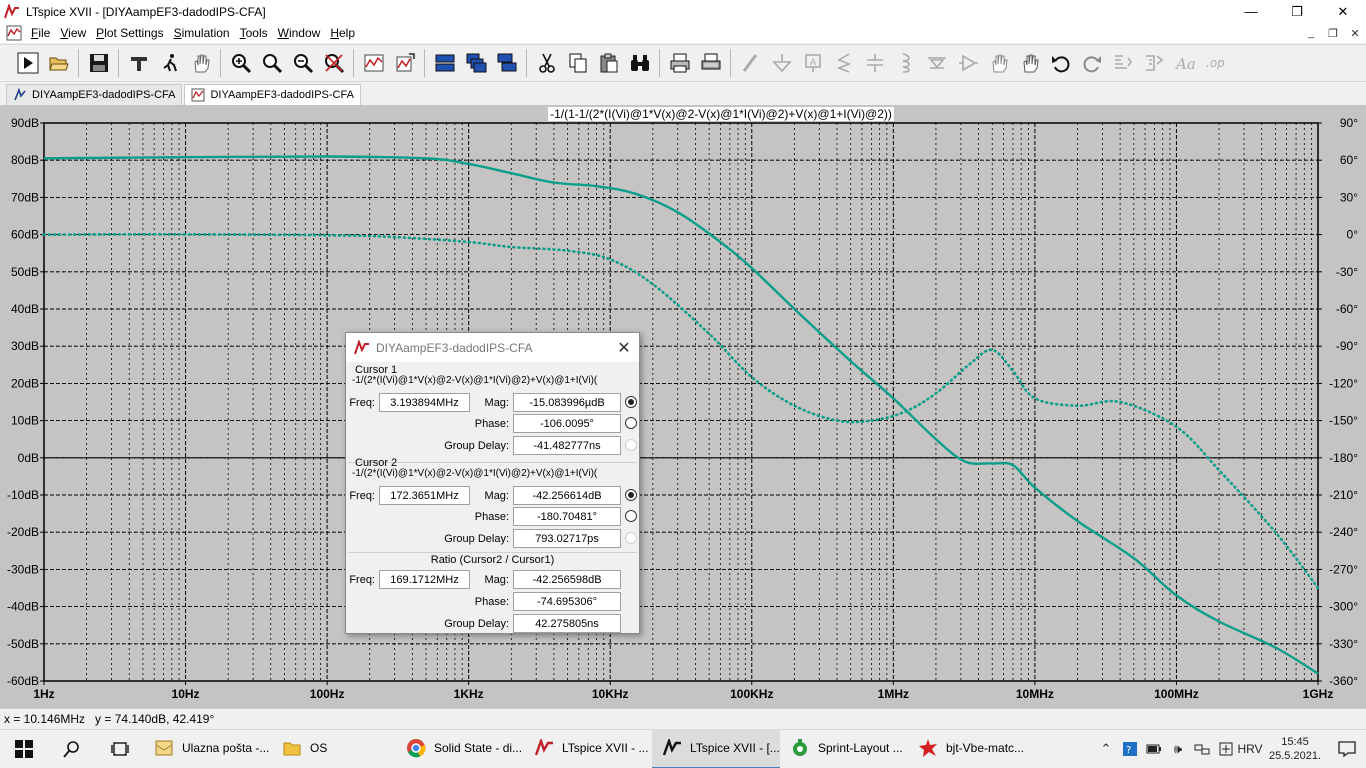  What do you see at coordinates (936, 63) in the screenshot?
I see `diode-button` at bounding box center [936, 63].